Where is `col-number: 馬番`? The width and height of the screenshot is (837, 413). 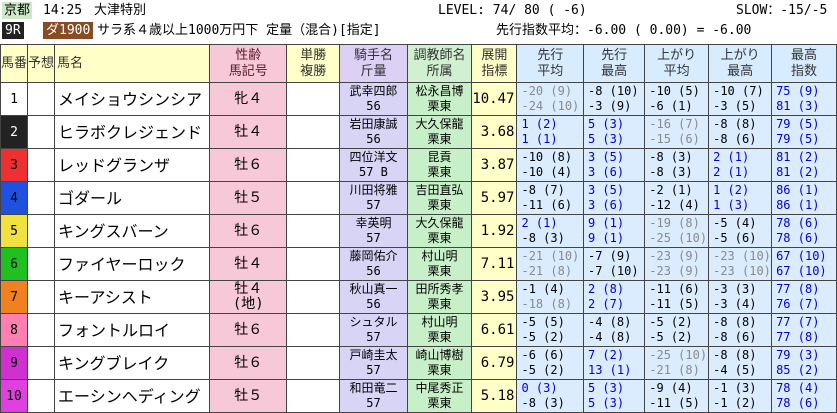 col-number: 馬番 is located at coordinates (14, 63).